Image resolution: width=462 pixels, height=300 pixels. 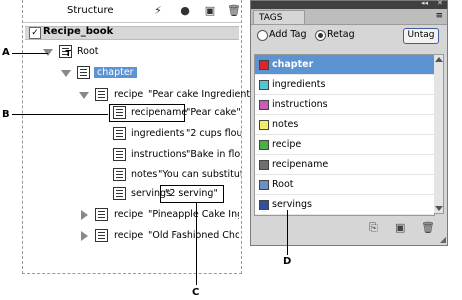 I want to click on close-icon: ✕, so click(x=440, y=3).